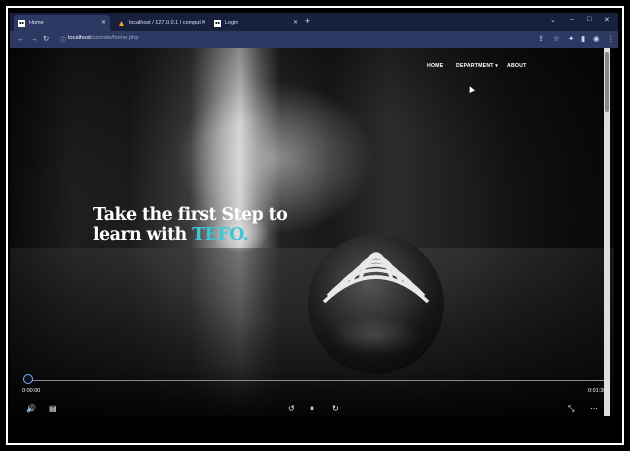 This screenshot has height=451, width=630. What do you see at coordinates (572, 19) in the screenshot?
I see `minimize-button: –` at bounding box center [572, 19].